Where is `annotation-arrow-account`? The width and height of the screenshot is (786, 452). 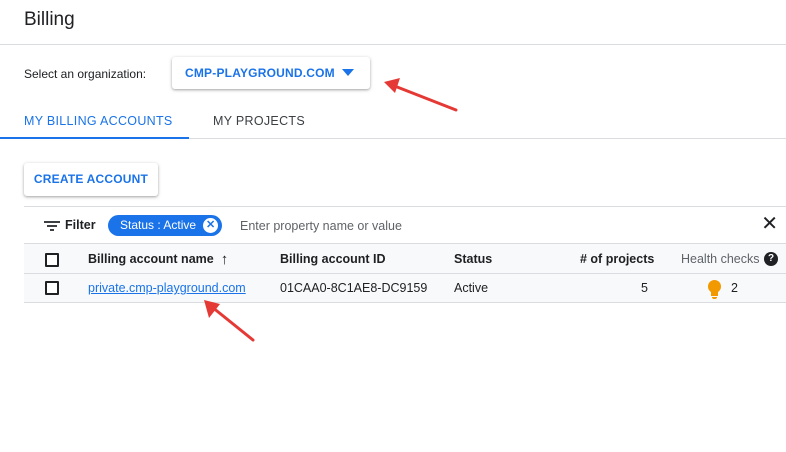
annotation-arrow-account is located at coordinates (229, 321).